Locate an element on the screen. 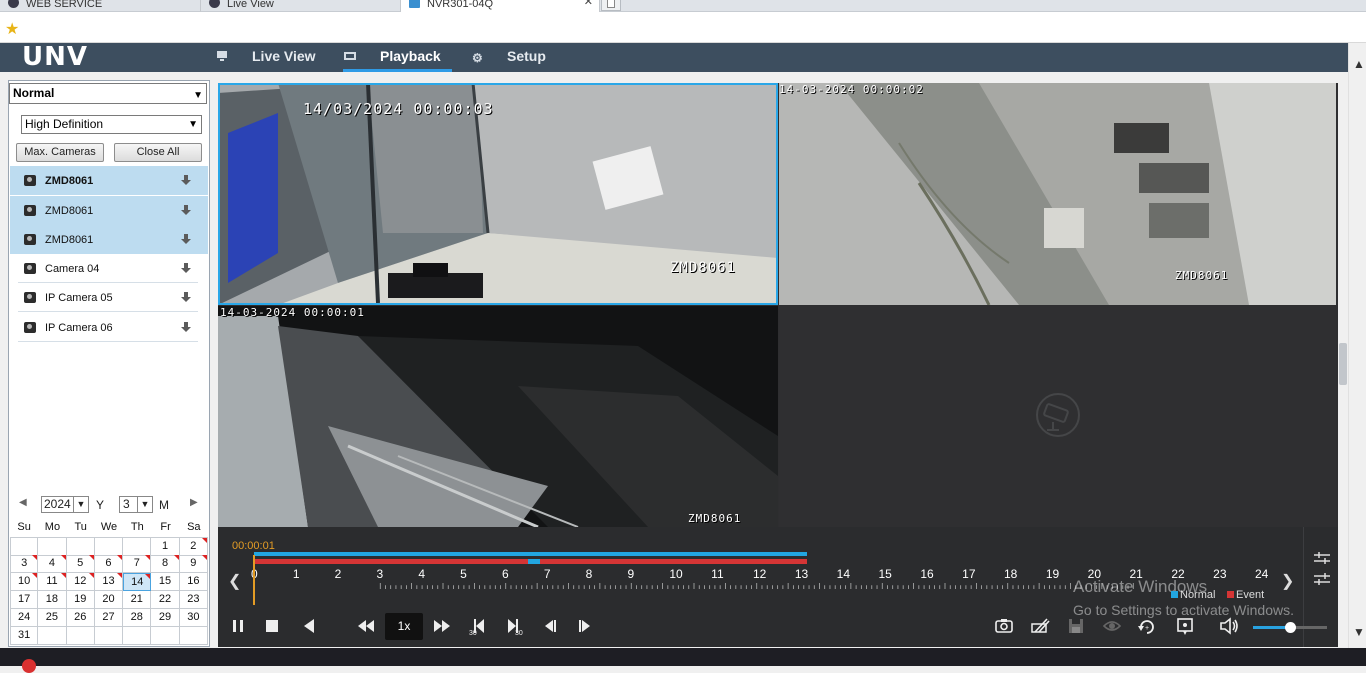 The width and height of the screenshot is (1366, 673). new-tab-button is located at coordinates (611, 5).